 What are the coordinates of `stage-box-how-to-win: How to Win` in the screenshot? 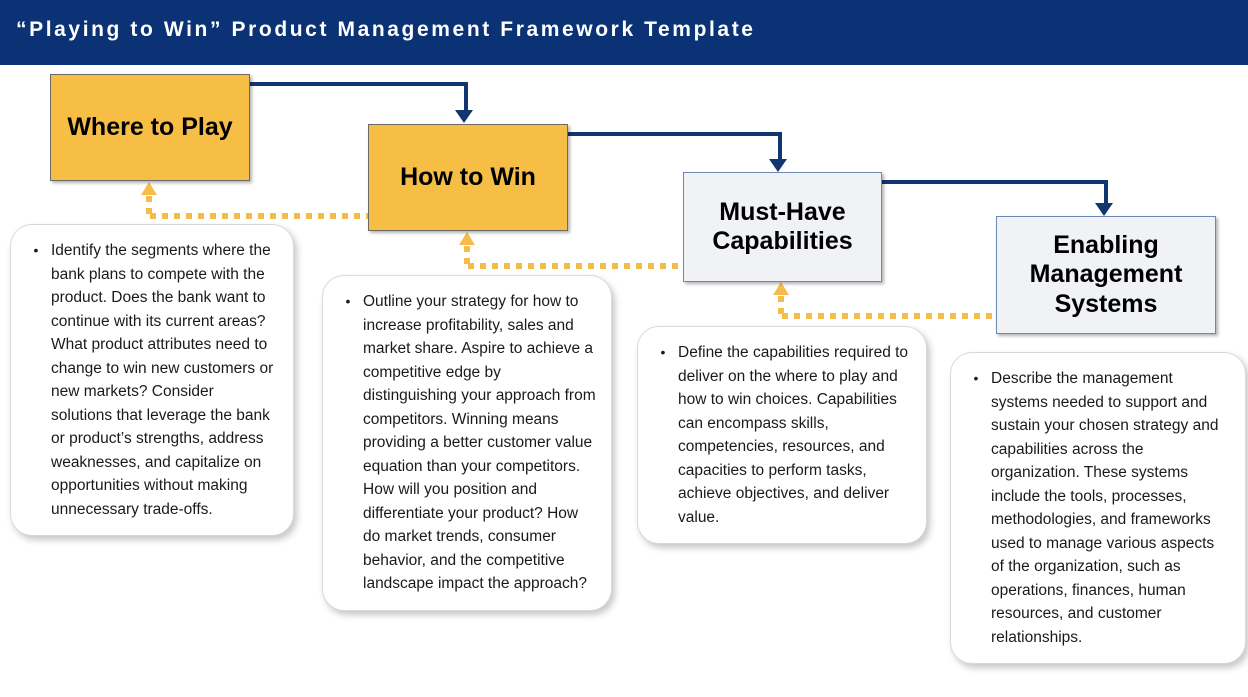 It's located at (468, 177).